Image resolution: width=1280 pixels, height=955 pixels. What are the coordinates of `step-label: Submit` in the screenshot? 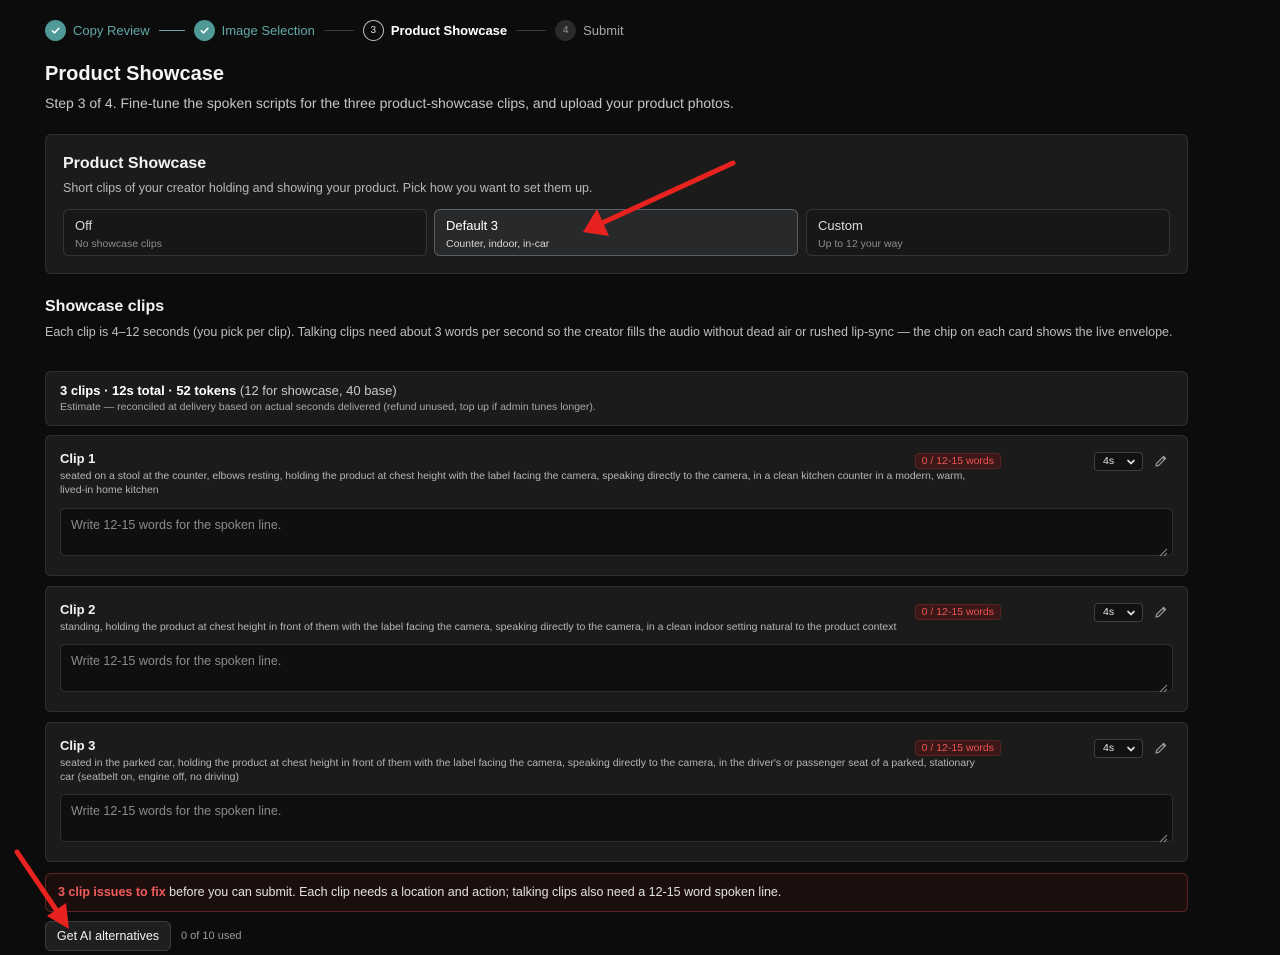 It's located at (603, 30).